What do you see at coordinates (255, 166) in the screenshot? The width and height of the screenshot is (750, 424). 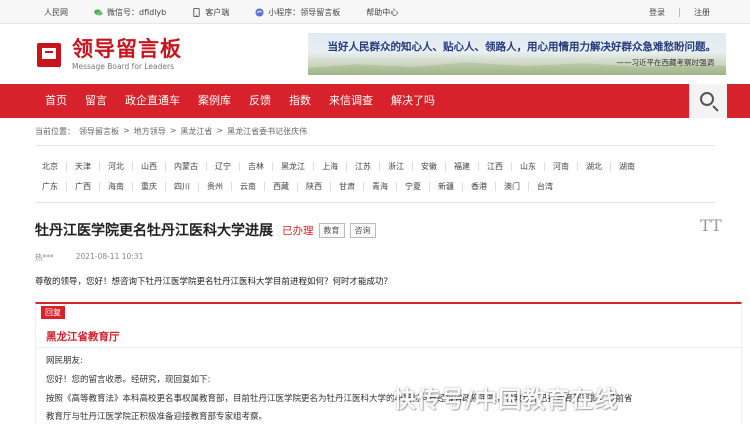 I see `region-link: 吉林` at bounding box center [255, 166].